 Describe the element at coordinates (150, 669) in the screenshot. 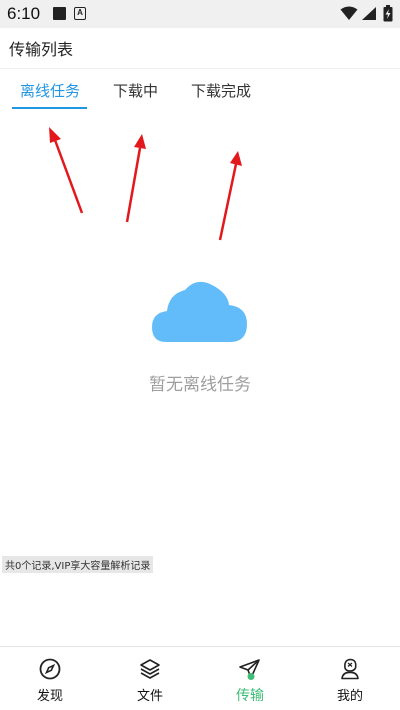

I see `layers-icon` at that location.